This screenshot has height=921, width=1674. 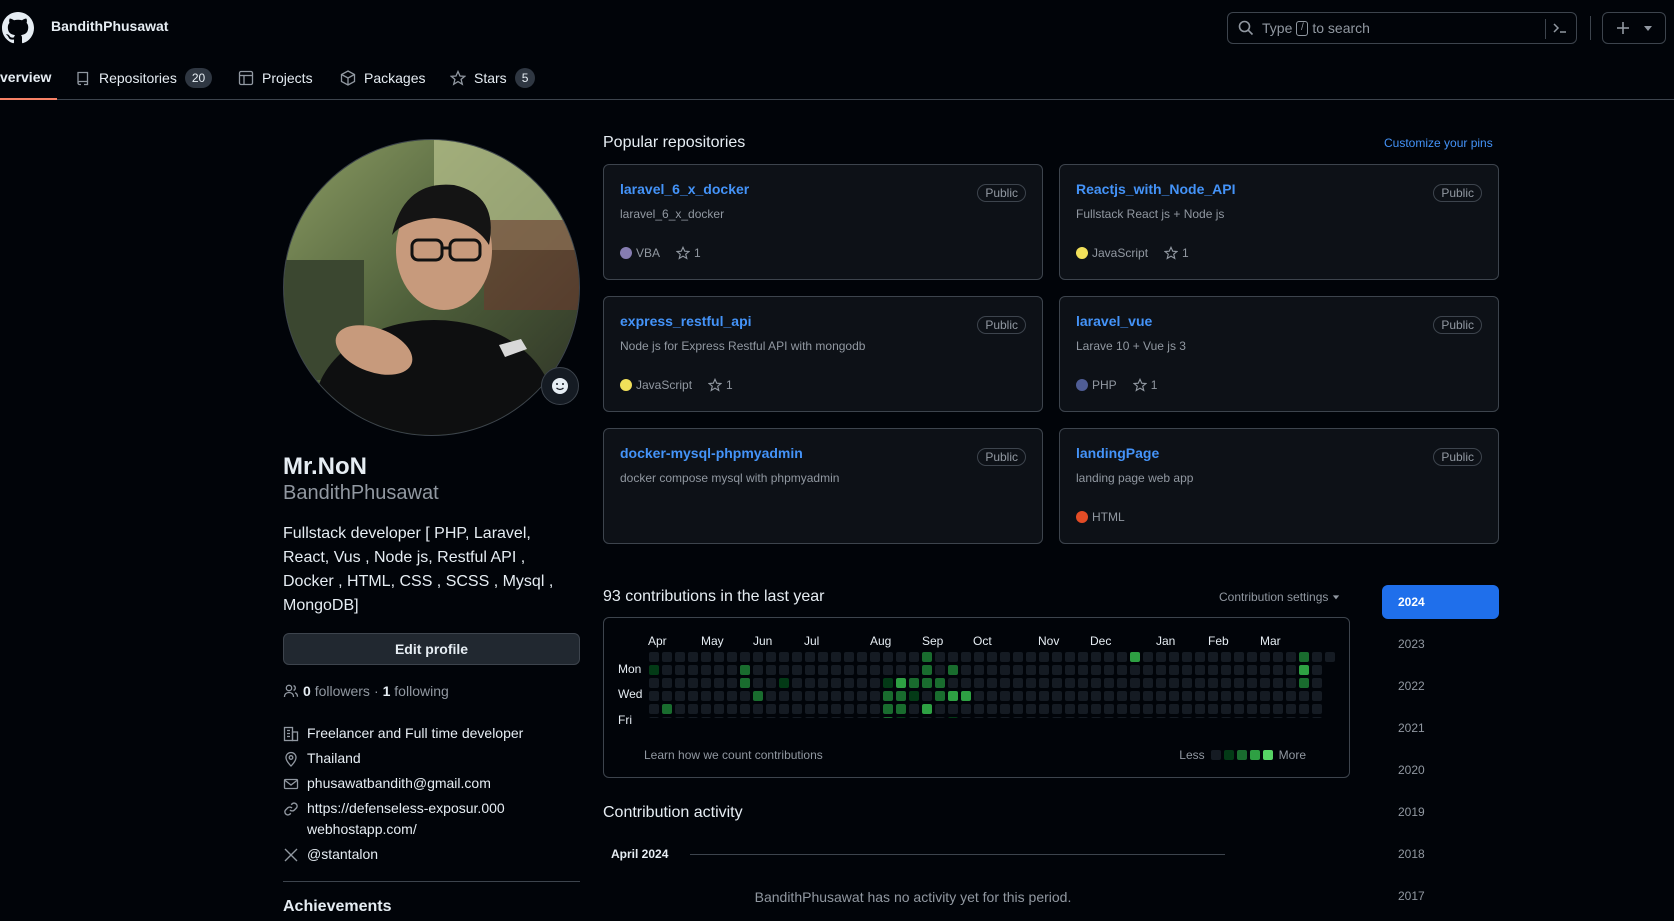 What do you see at coordinates (493, 78) in the screenshot?
I see `tab-stars: Stars 5` at bounding box center [493, 78].